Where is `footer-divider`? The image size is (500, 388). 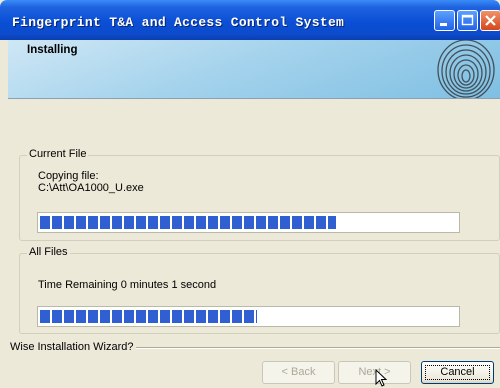
footer-divider is located at coordinates (316, 348).